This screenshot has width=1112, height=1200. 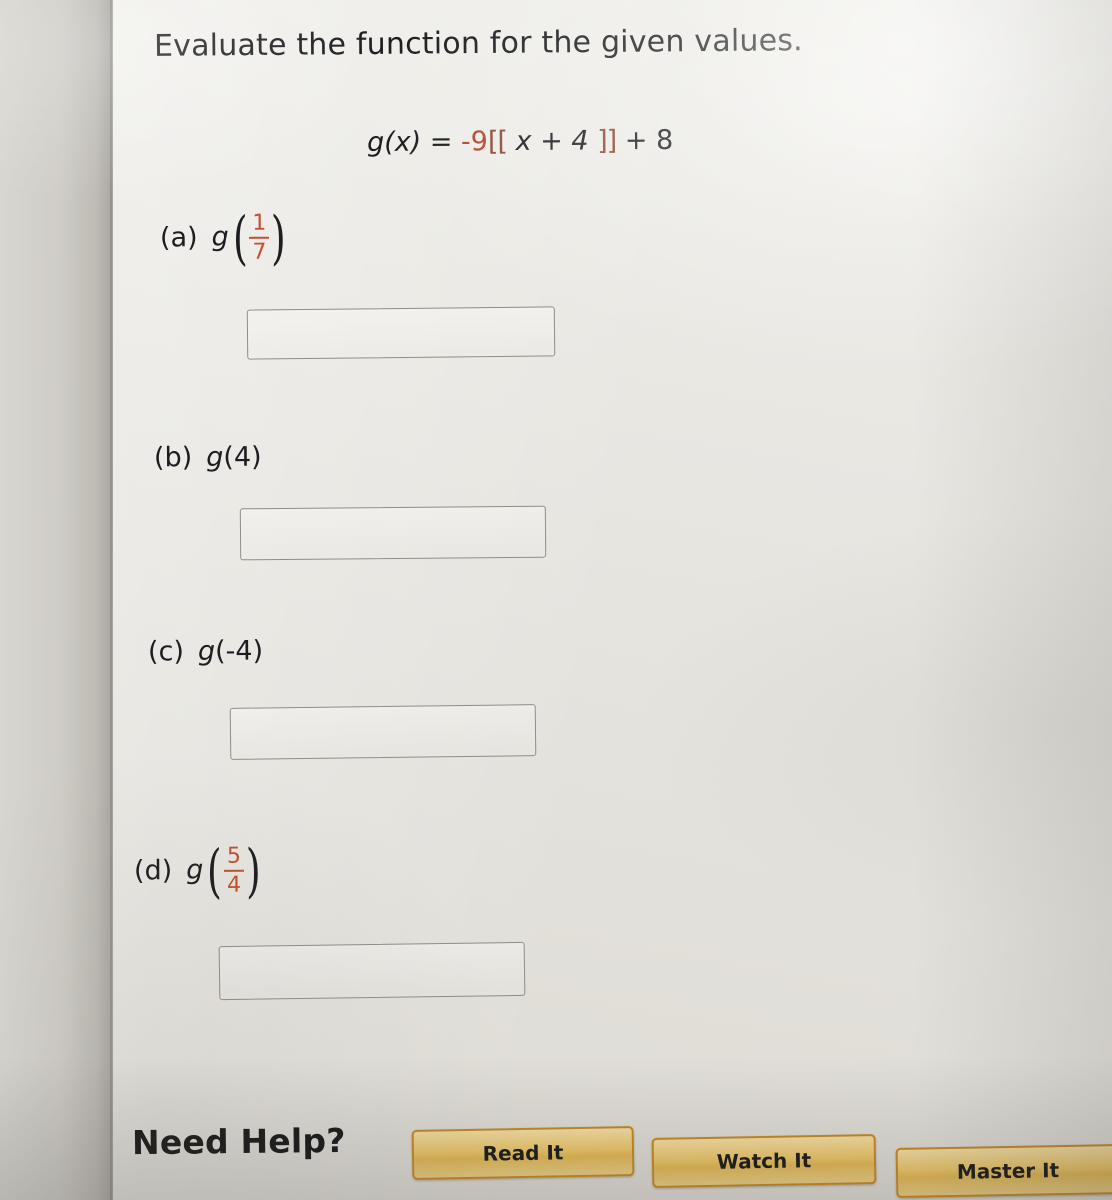 I want to click on part-c-function: g, so click(x=206, y=651).